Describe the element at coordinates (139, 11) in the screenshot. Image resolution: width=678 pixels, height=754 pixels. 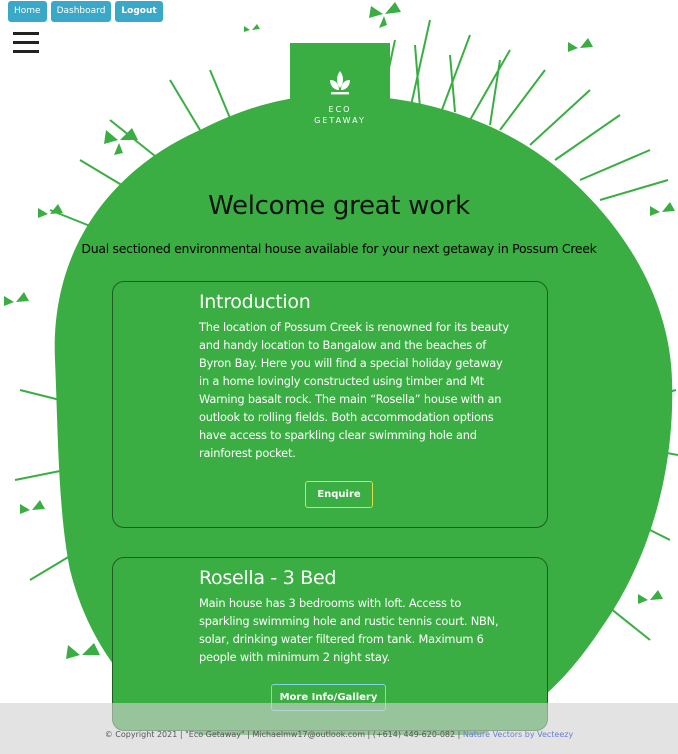
I see `logout-button: Logout` at that location.